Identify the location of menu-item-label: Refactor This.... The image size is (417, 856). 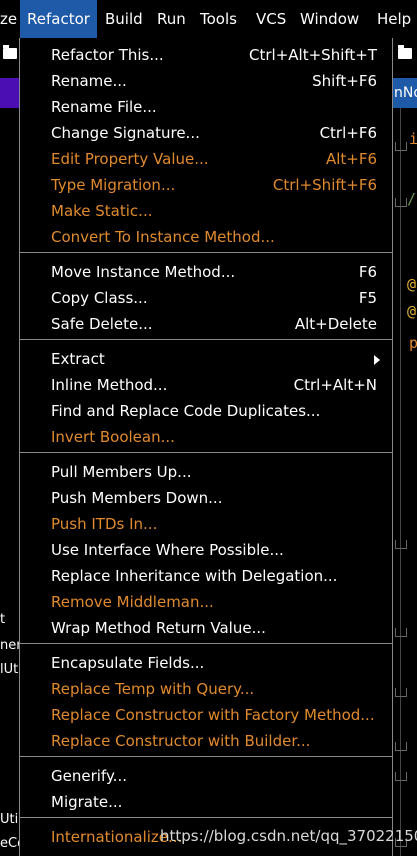
(107, 55).